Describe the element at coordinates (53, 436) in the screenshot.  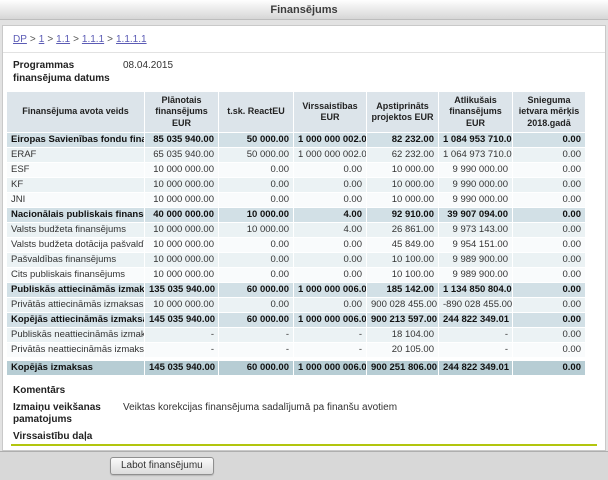
I see `virssaistibas-section-title: Virssaistību daļa` at that location.